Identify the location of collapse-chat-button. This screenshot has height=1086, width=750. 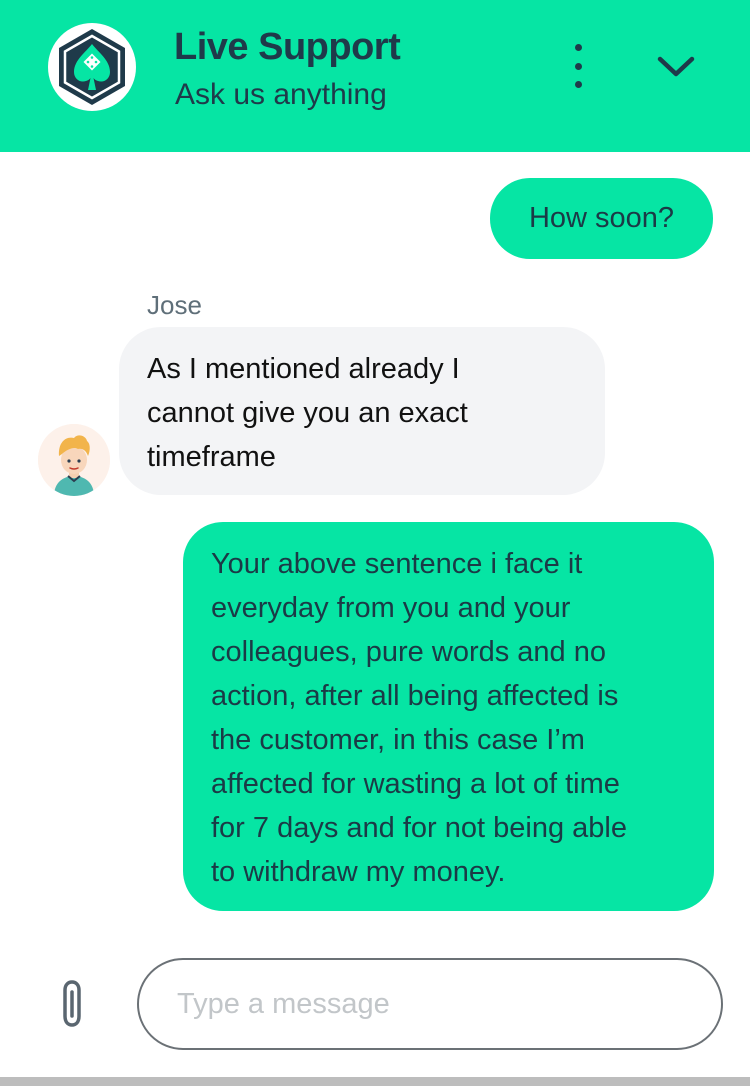
(676, 66).